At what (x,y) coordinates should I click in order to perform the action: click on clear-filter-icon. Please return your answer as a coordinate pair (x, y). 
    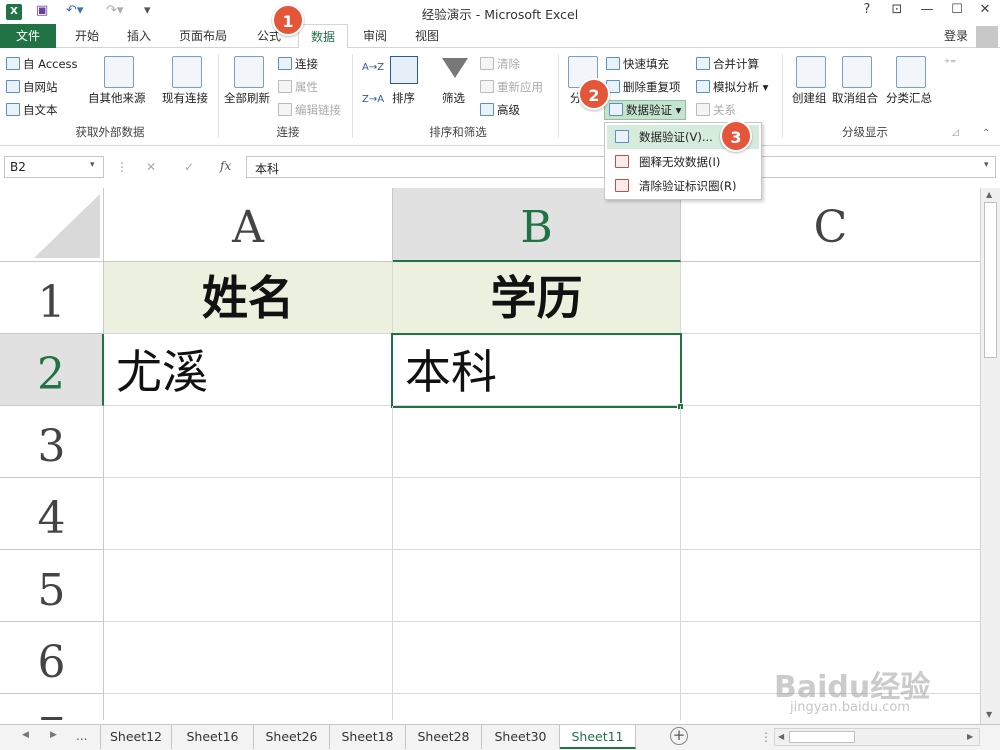
    Looking at the image, I should click on (487, 63).